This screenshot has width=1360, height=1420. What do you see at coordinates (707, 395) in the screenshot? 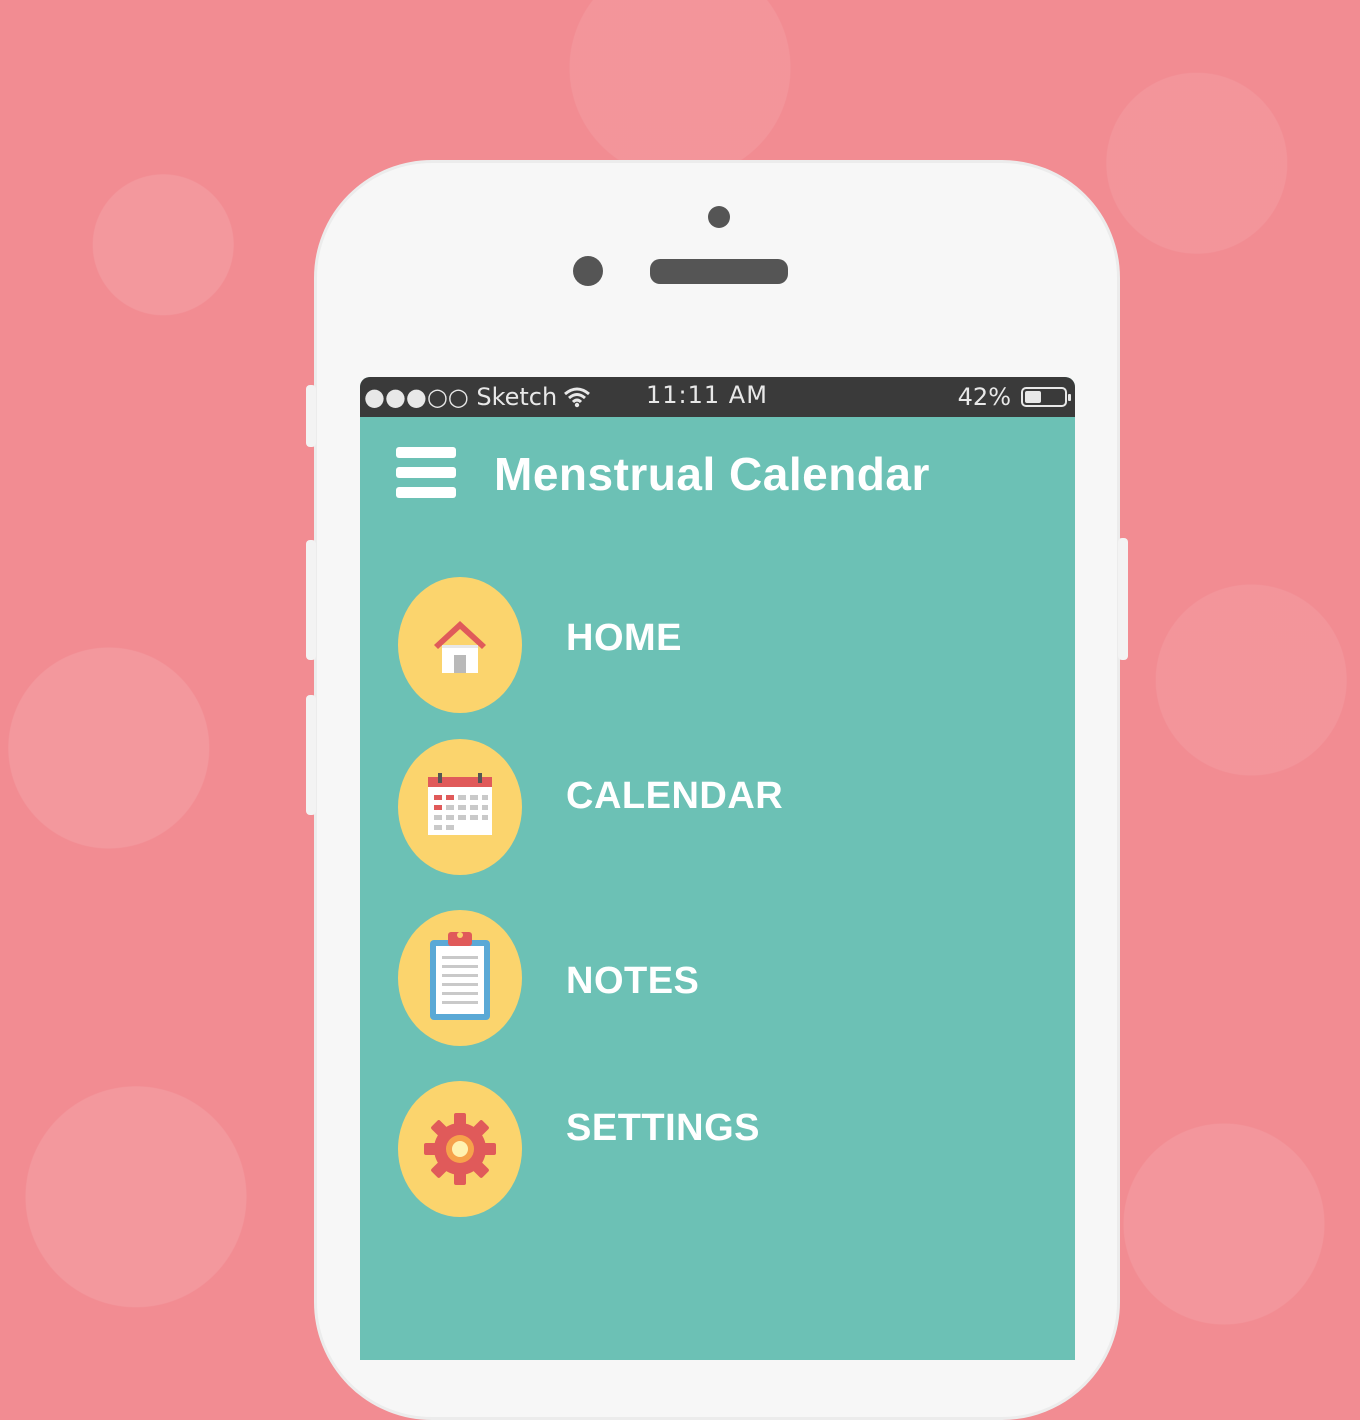
I see `status-time: 11:11 AM` at bounding box center [707, 395].